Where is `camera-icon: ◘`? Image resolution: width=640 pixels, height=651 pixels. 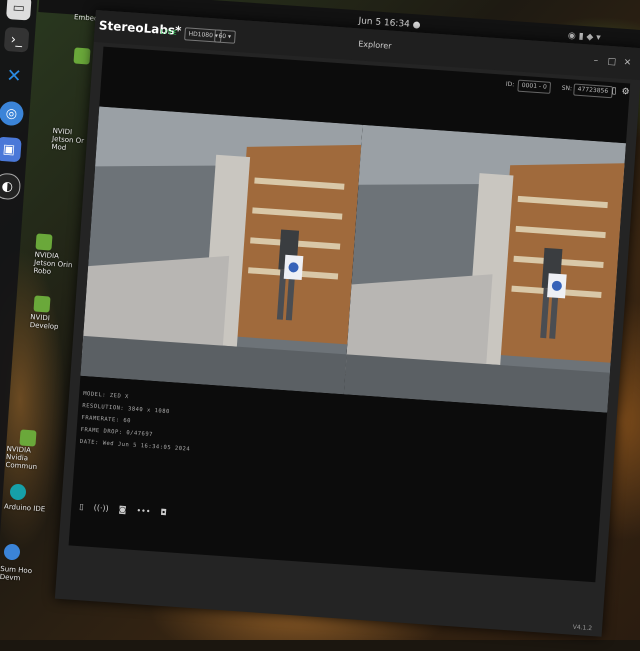 camera-icon: ◘ is located at coordinates (163, 512).